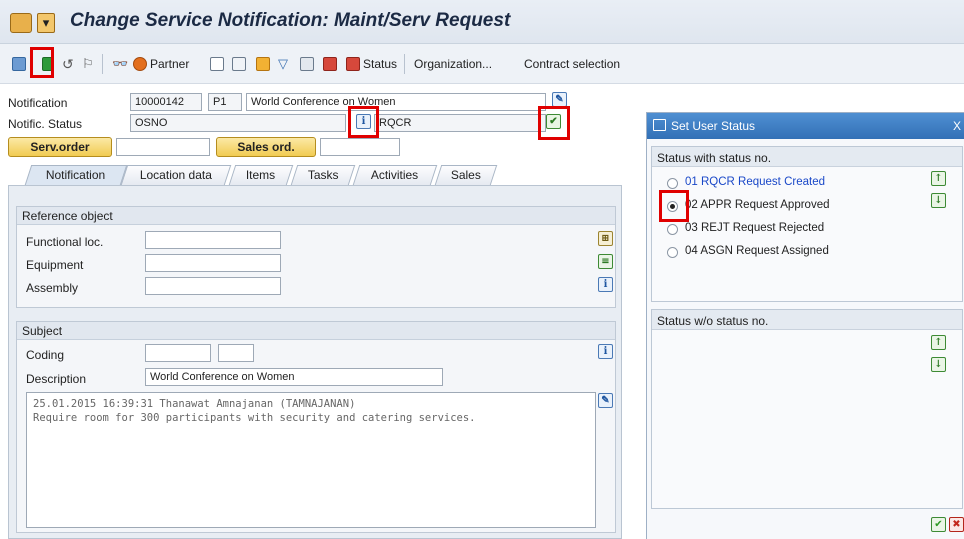 The image size is (964, 539). Describe the element at coordinates (52, 288) in the screenshot. I see `assembly-label: Assembly` at that location.